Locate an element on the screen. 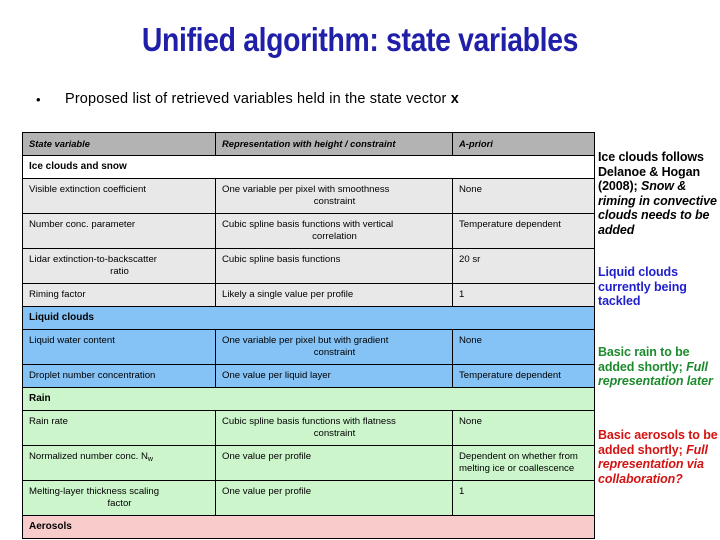  cell-state-variable-line2: ratio is located at coordinates (119, 271).